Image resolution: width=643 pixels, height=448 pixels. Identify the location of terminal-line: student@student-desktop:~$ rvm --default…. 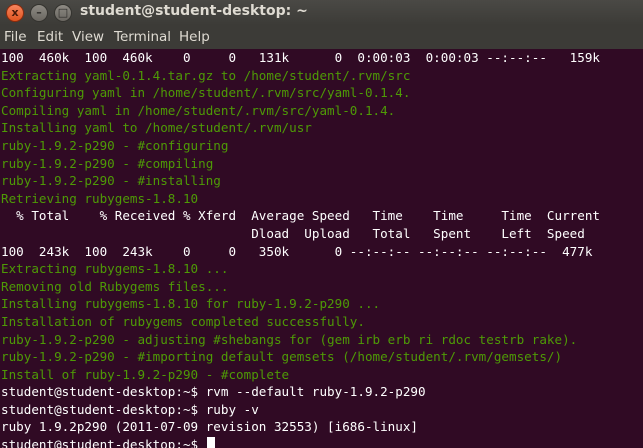
(213, 392).